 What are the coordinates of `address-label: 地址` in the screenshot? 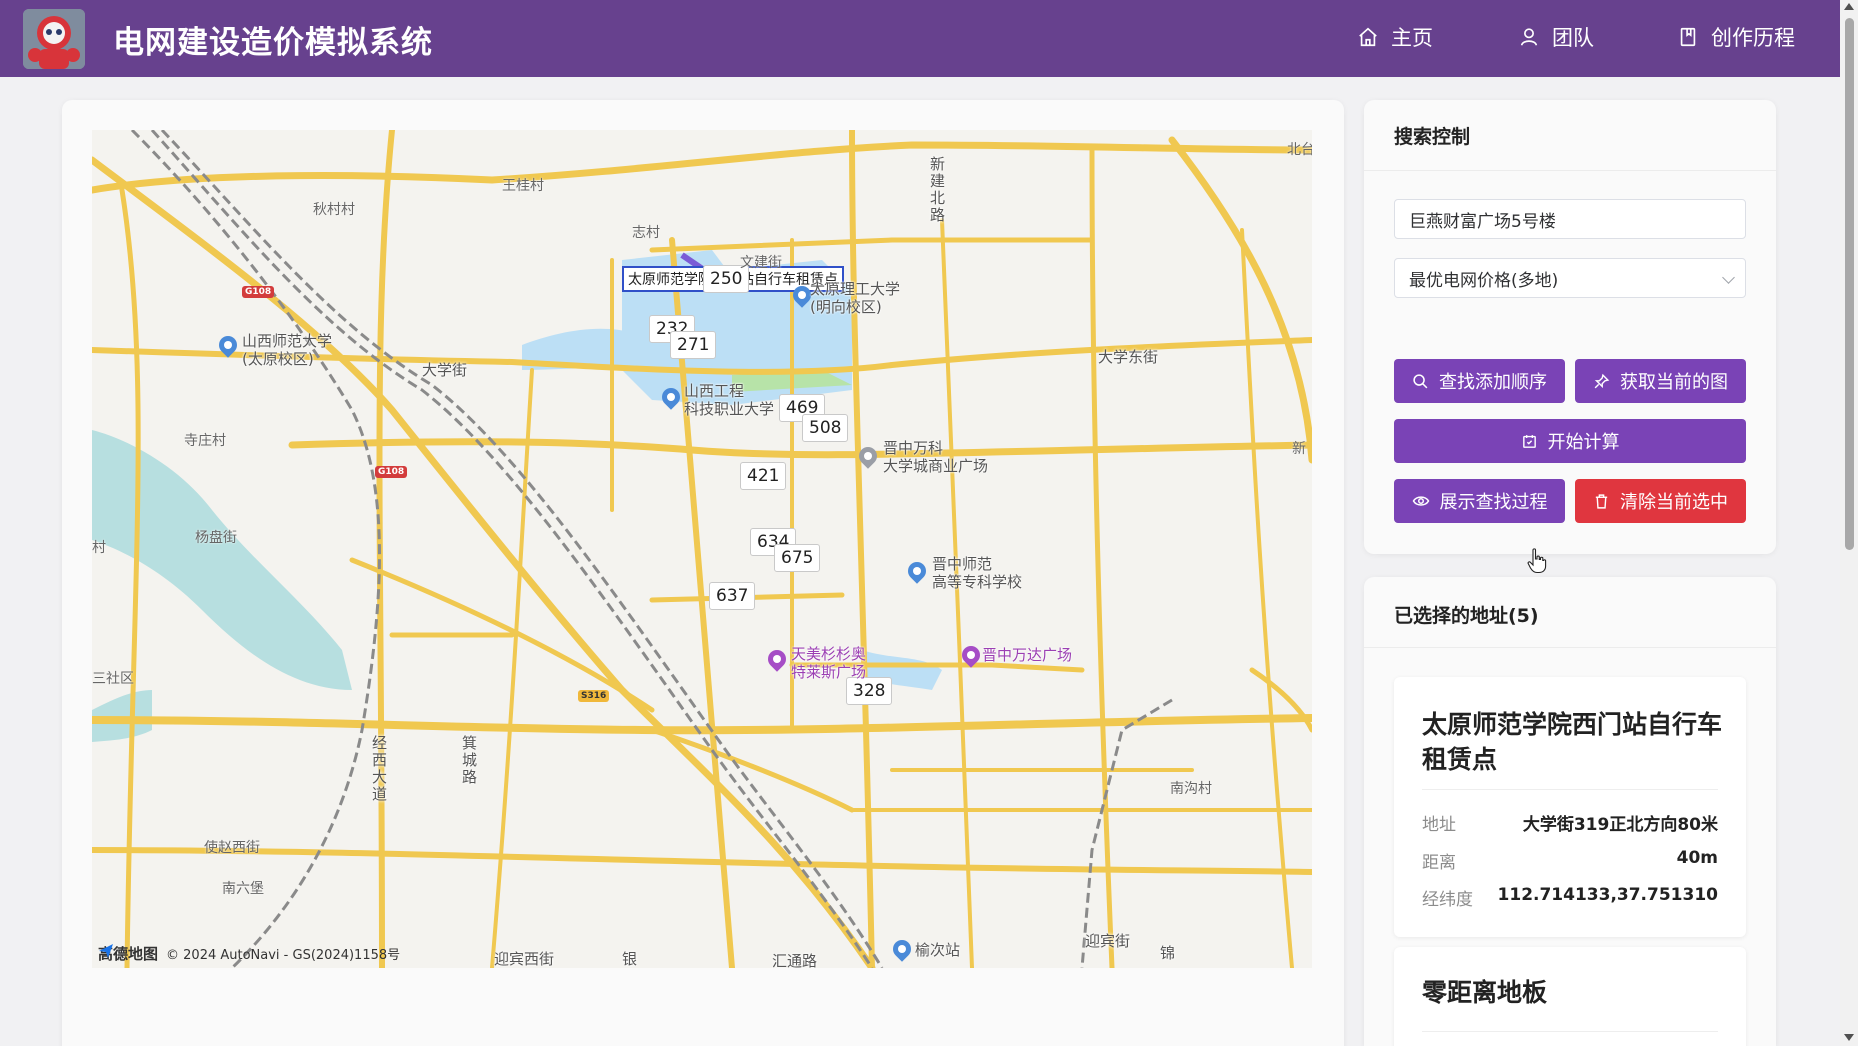 It's located at (1439, 825).